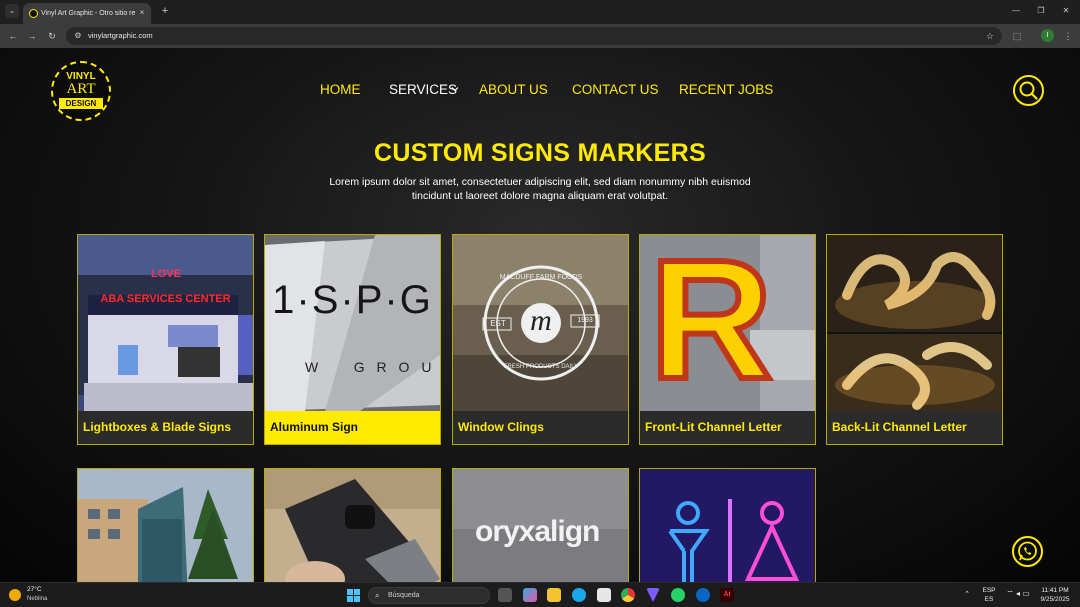 The width and height of the screenshot is (1080, 607). What do you see at coordinates (1028, 90) in the screenshot?
I see `search-icon` at bounding box center [1028, 90].